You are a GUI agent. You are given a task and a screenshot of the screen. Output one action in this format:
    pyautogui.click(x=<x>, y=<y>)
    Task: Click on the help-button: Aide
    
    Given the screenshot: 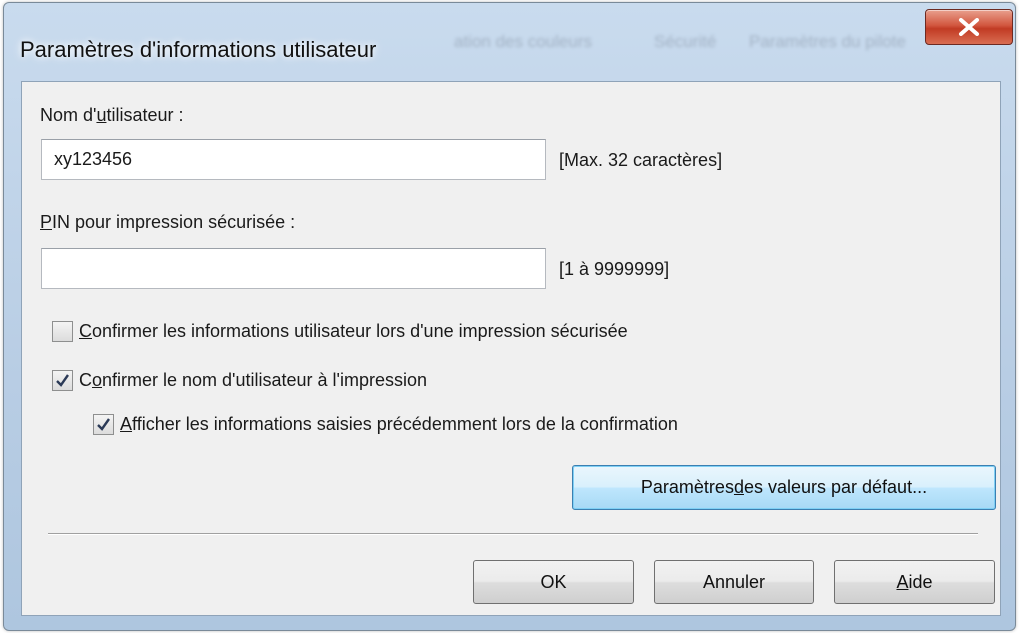 What is the action you would take?
    pyautogui.click(x=914, y=582)
    